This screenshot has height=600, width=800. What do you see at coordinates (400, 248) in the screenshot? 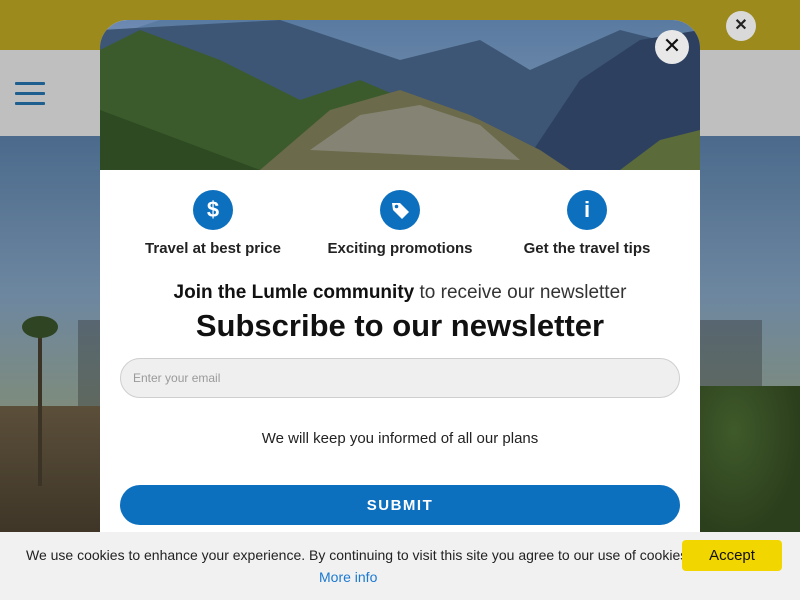
I see `feature-label: Exciting promotions` at bounding box center [400, 248].